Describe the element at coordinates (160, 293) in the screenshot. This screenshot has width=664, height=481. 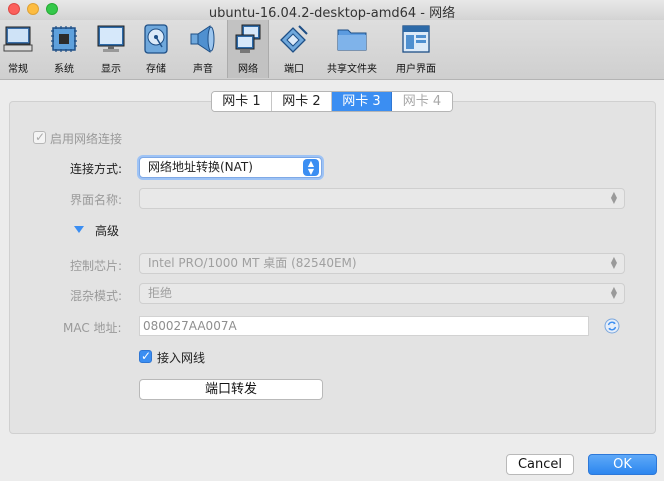
I see `promiscuous-mode-value: 拒绝` at that location.